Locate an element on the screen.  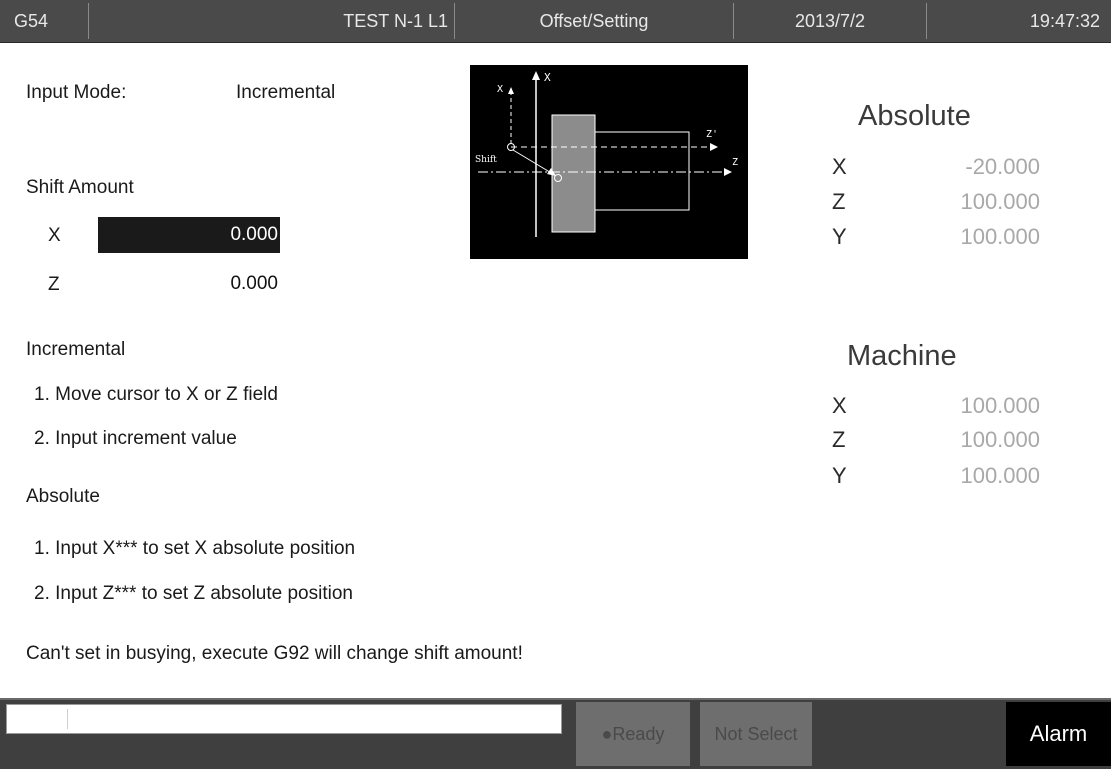
absolute-y-value: 100.000 is located at coordinates (1000, 236).